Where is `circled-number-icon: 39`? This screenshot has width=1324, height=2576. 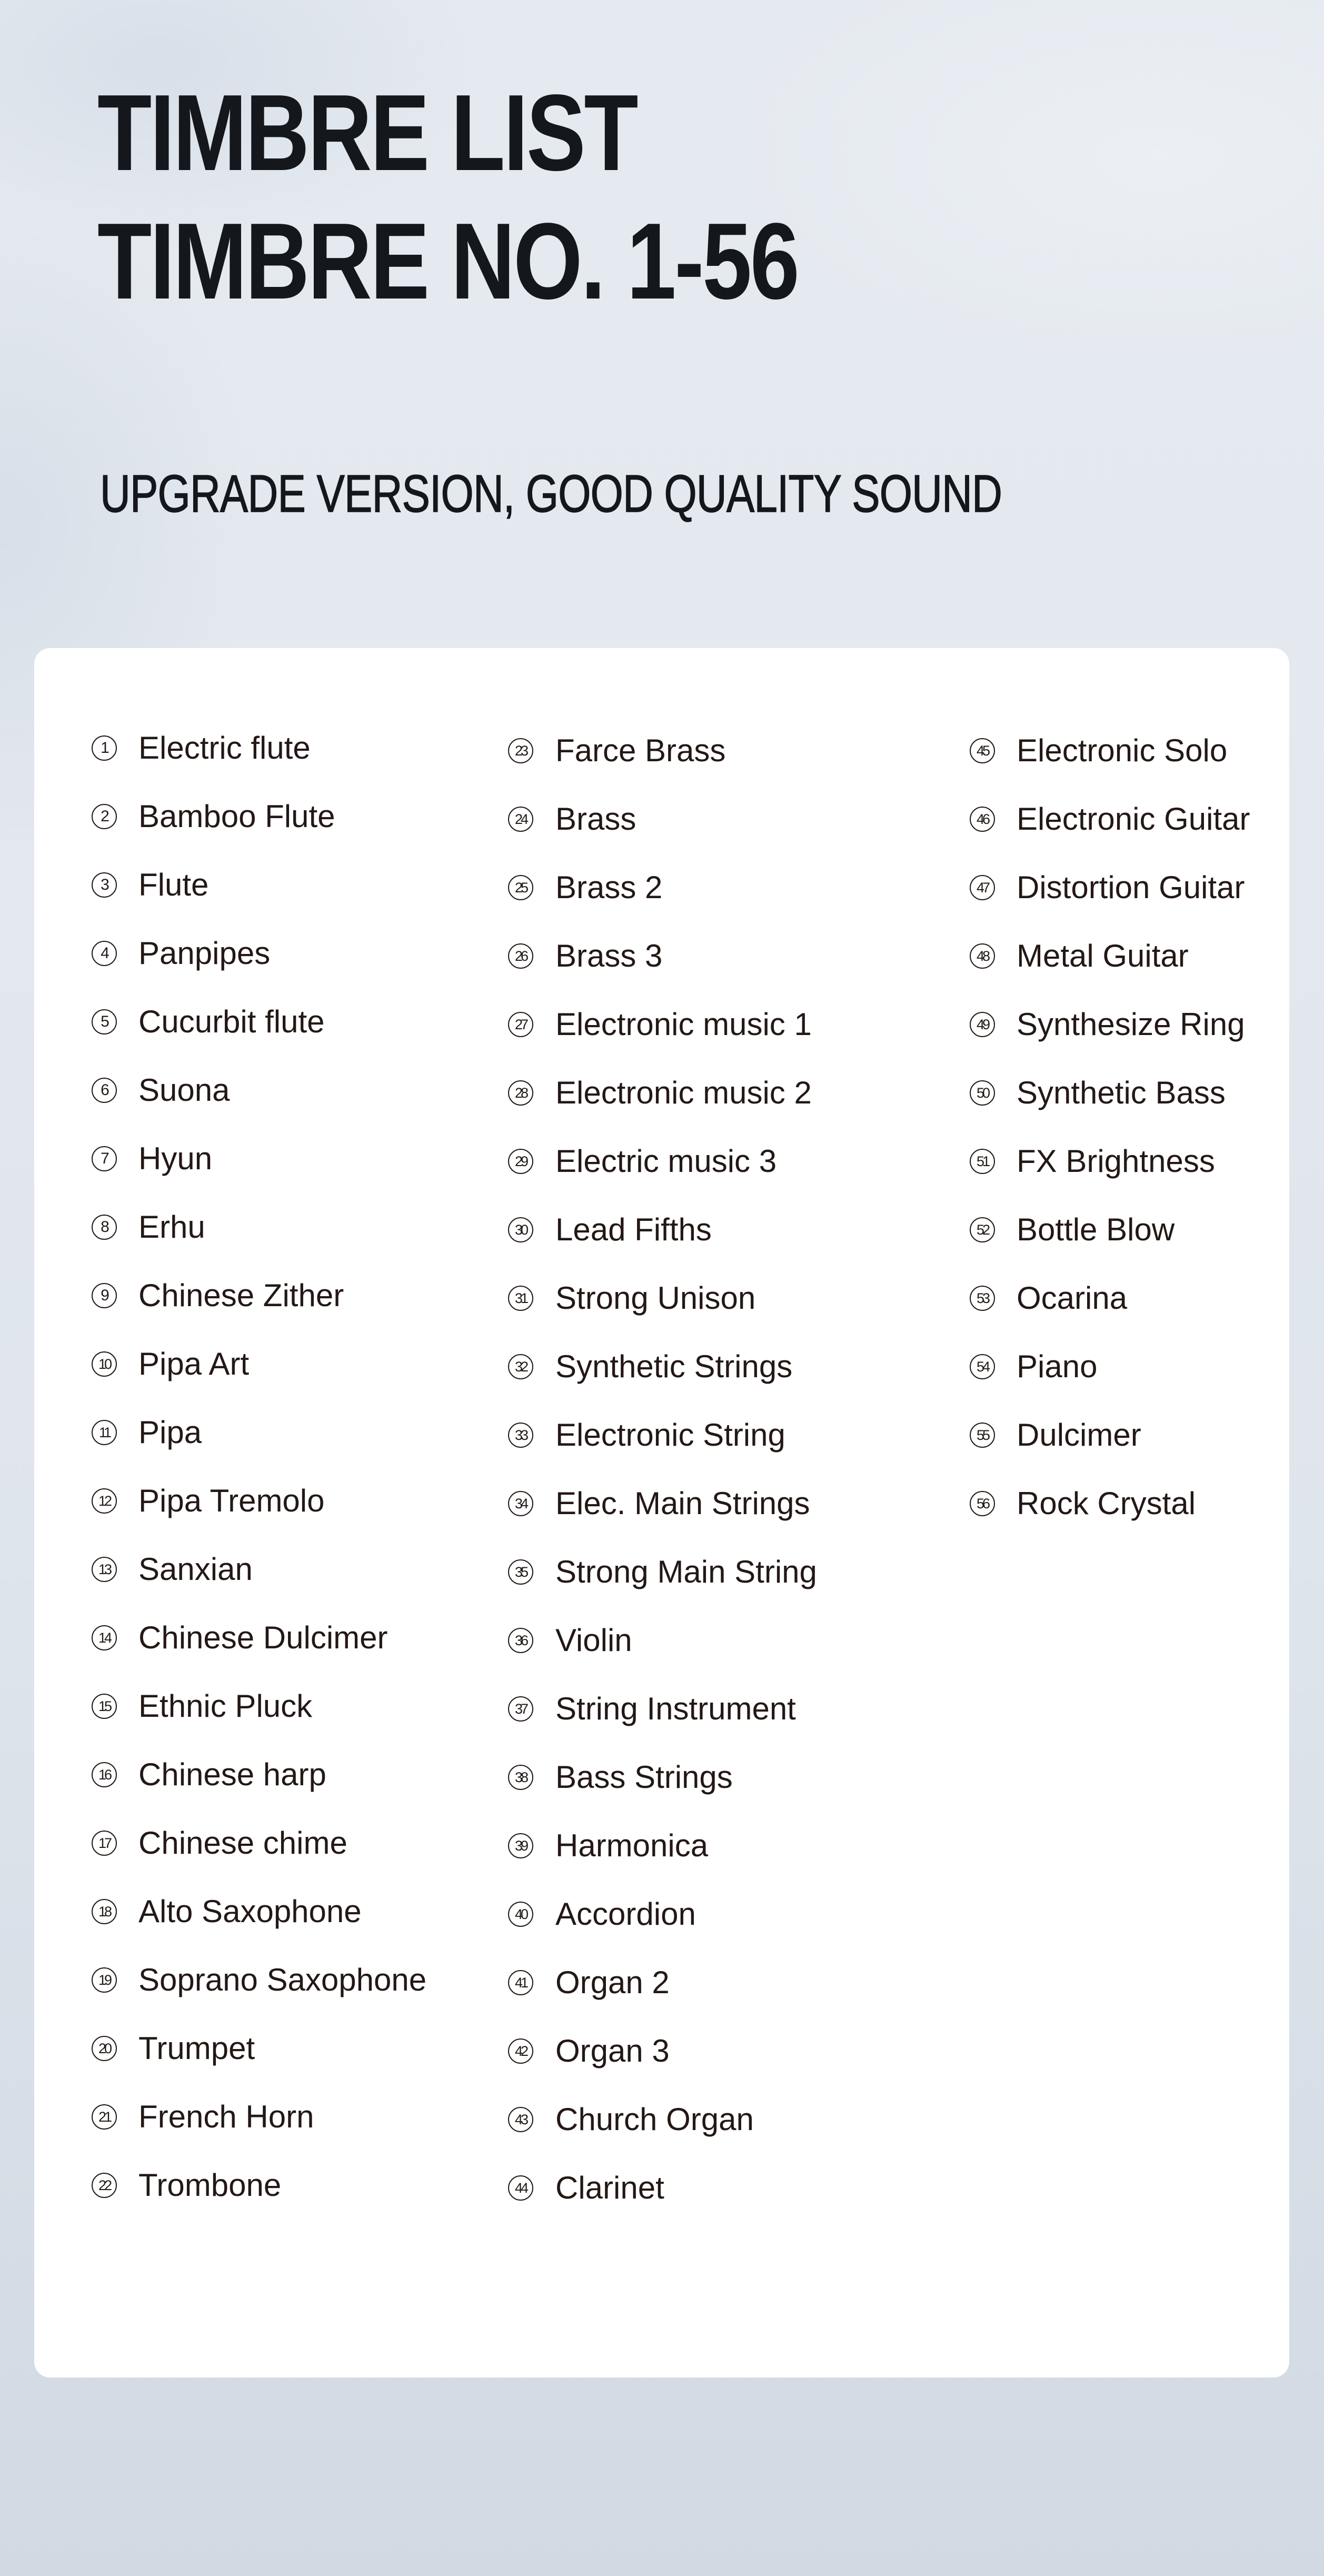
circled-number-icon: 39 is located at coordinates (520, 1845).